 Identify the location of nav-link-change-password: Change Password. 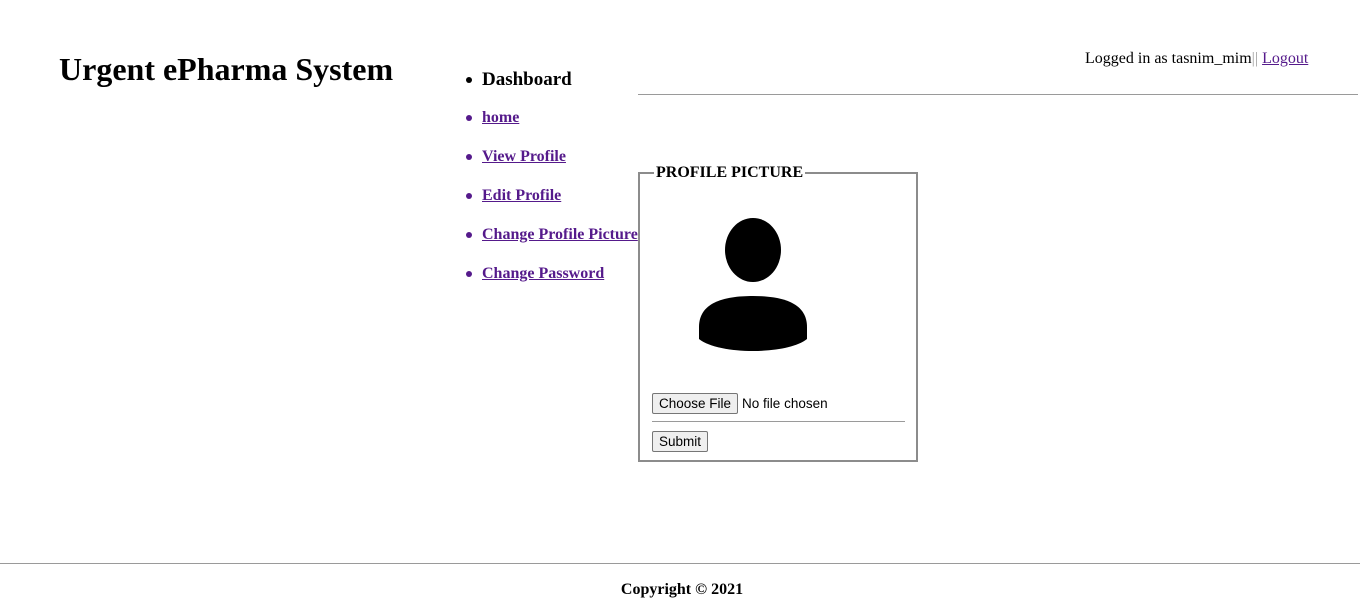
(543, 273).